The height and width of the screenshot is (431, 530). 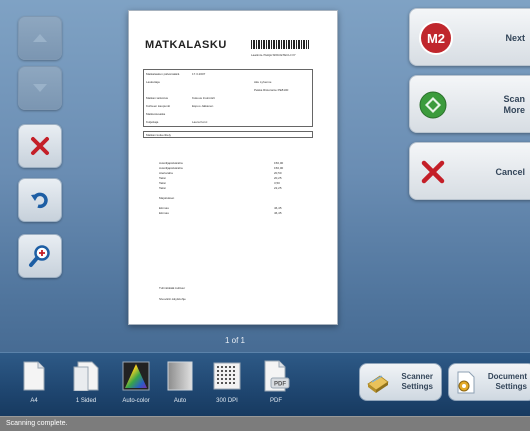 I want to click on page-icon, so click(x=34, y=376).